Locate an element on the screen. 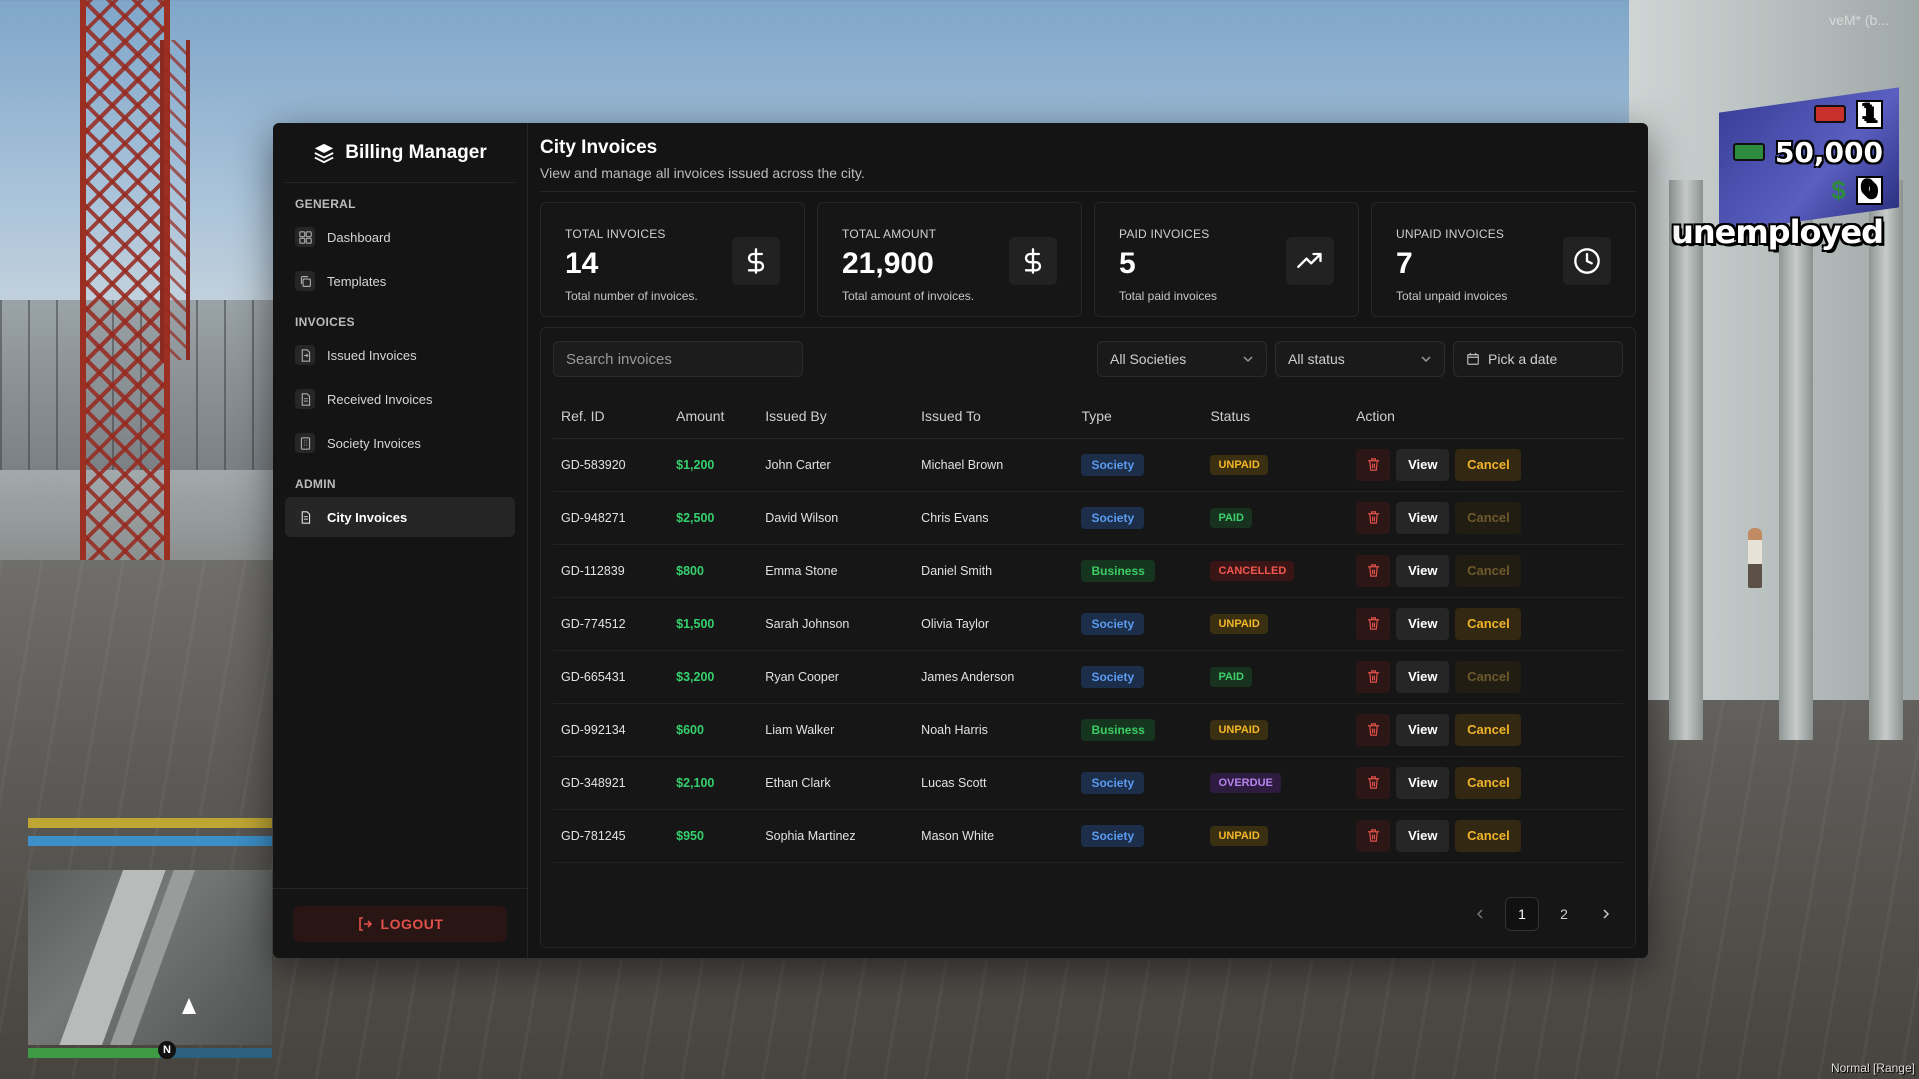  sidebar-item-templates: Templates is located at coordinates (400, 281).